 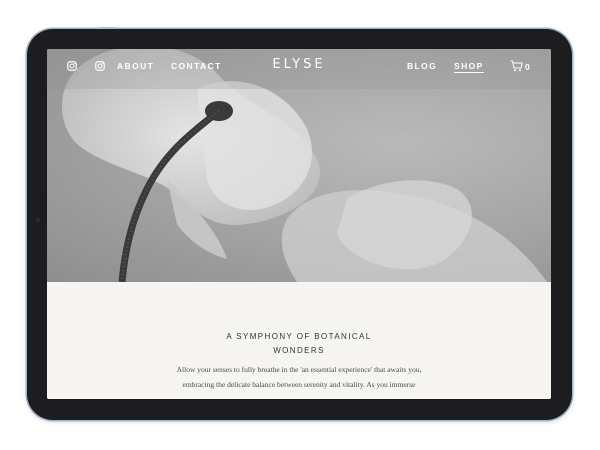 I want to click on nav-shop-link: SHOP, so click(x=469, y=66).